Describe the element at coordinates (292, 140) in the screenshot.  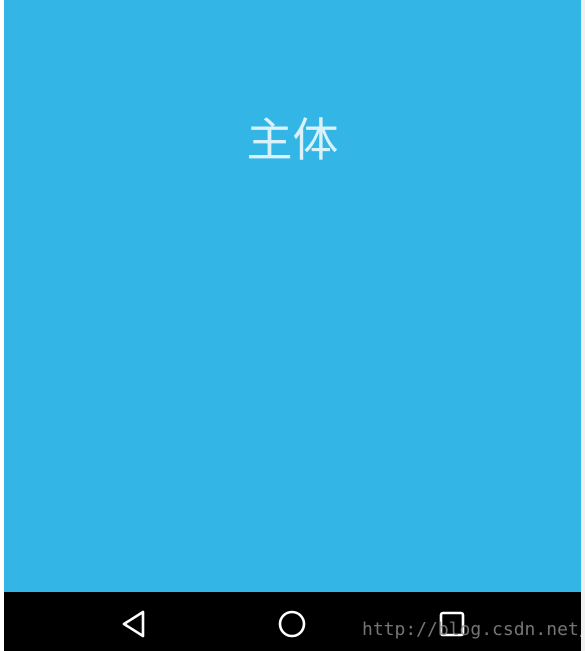
I see `main-title: 主体` at that location.